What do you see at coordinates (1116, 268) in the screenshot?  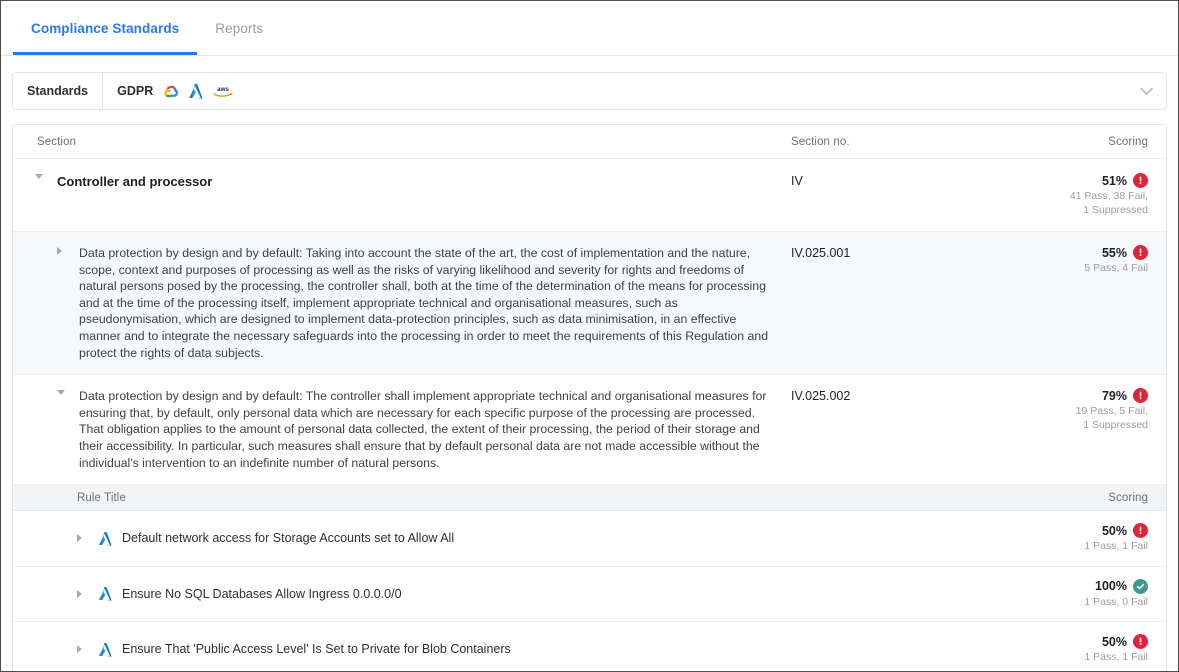 I see `score-breakdown: 5 Pass, 4 Fail` at bounding box center [1116, 268].